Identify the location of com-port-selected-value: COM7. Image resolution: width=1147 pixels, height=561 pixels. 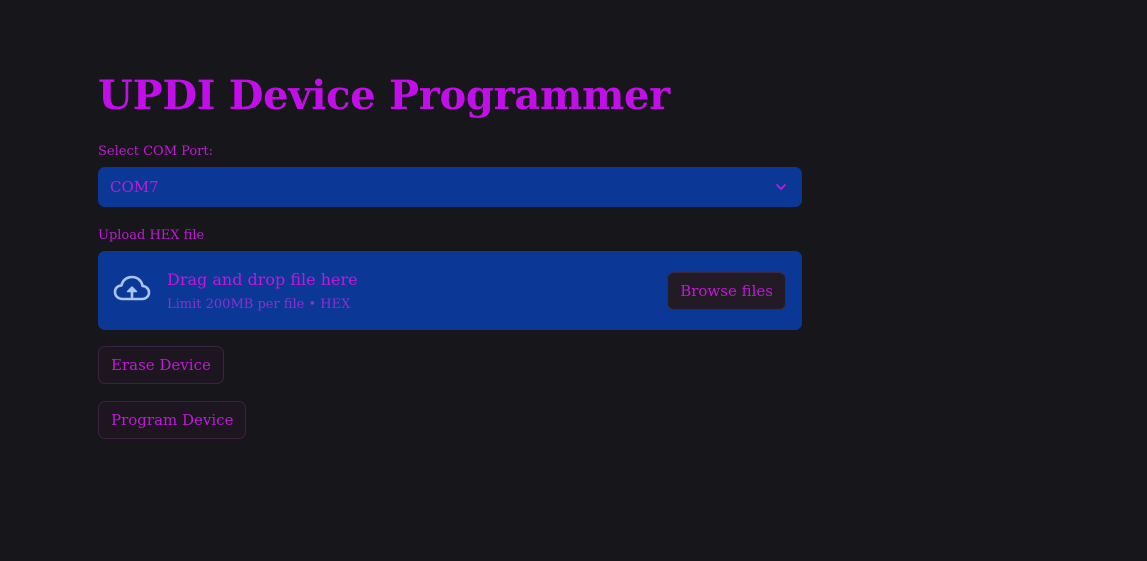
(134, 187).